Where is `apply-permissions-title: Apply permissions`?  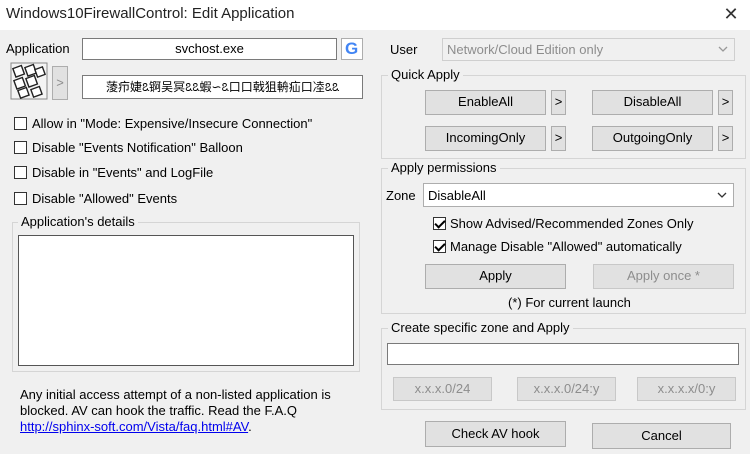
apply-permissions-title: Apply permissions is located at coordinates (444, 167).